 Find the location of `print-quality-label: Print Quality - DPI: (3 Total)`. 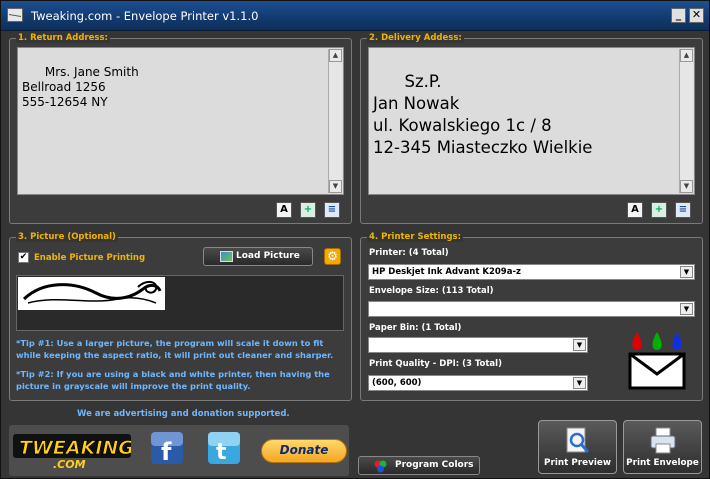

print-quality-label: Print Quality - DPI: (3 Total) is located at coordinates (435, 364).